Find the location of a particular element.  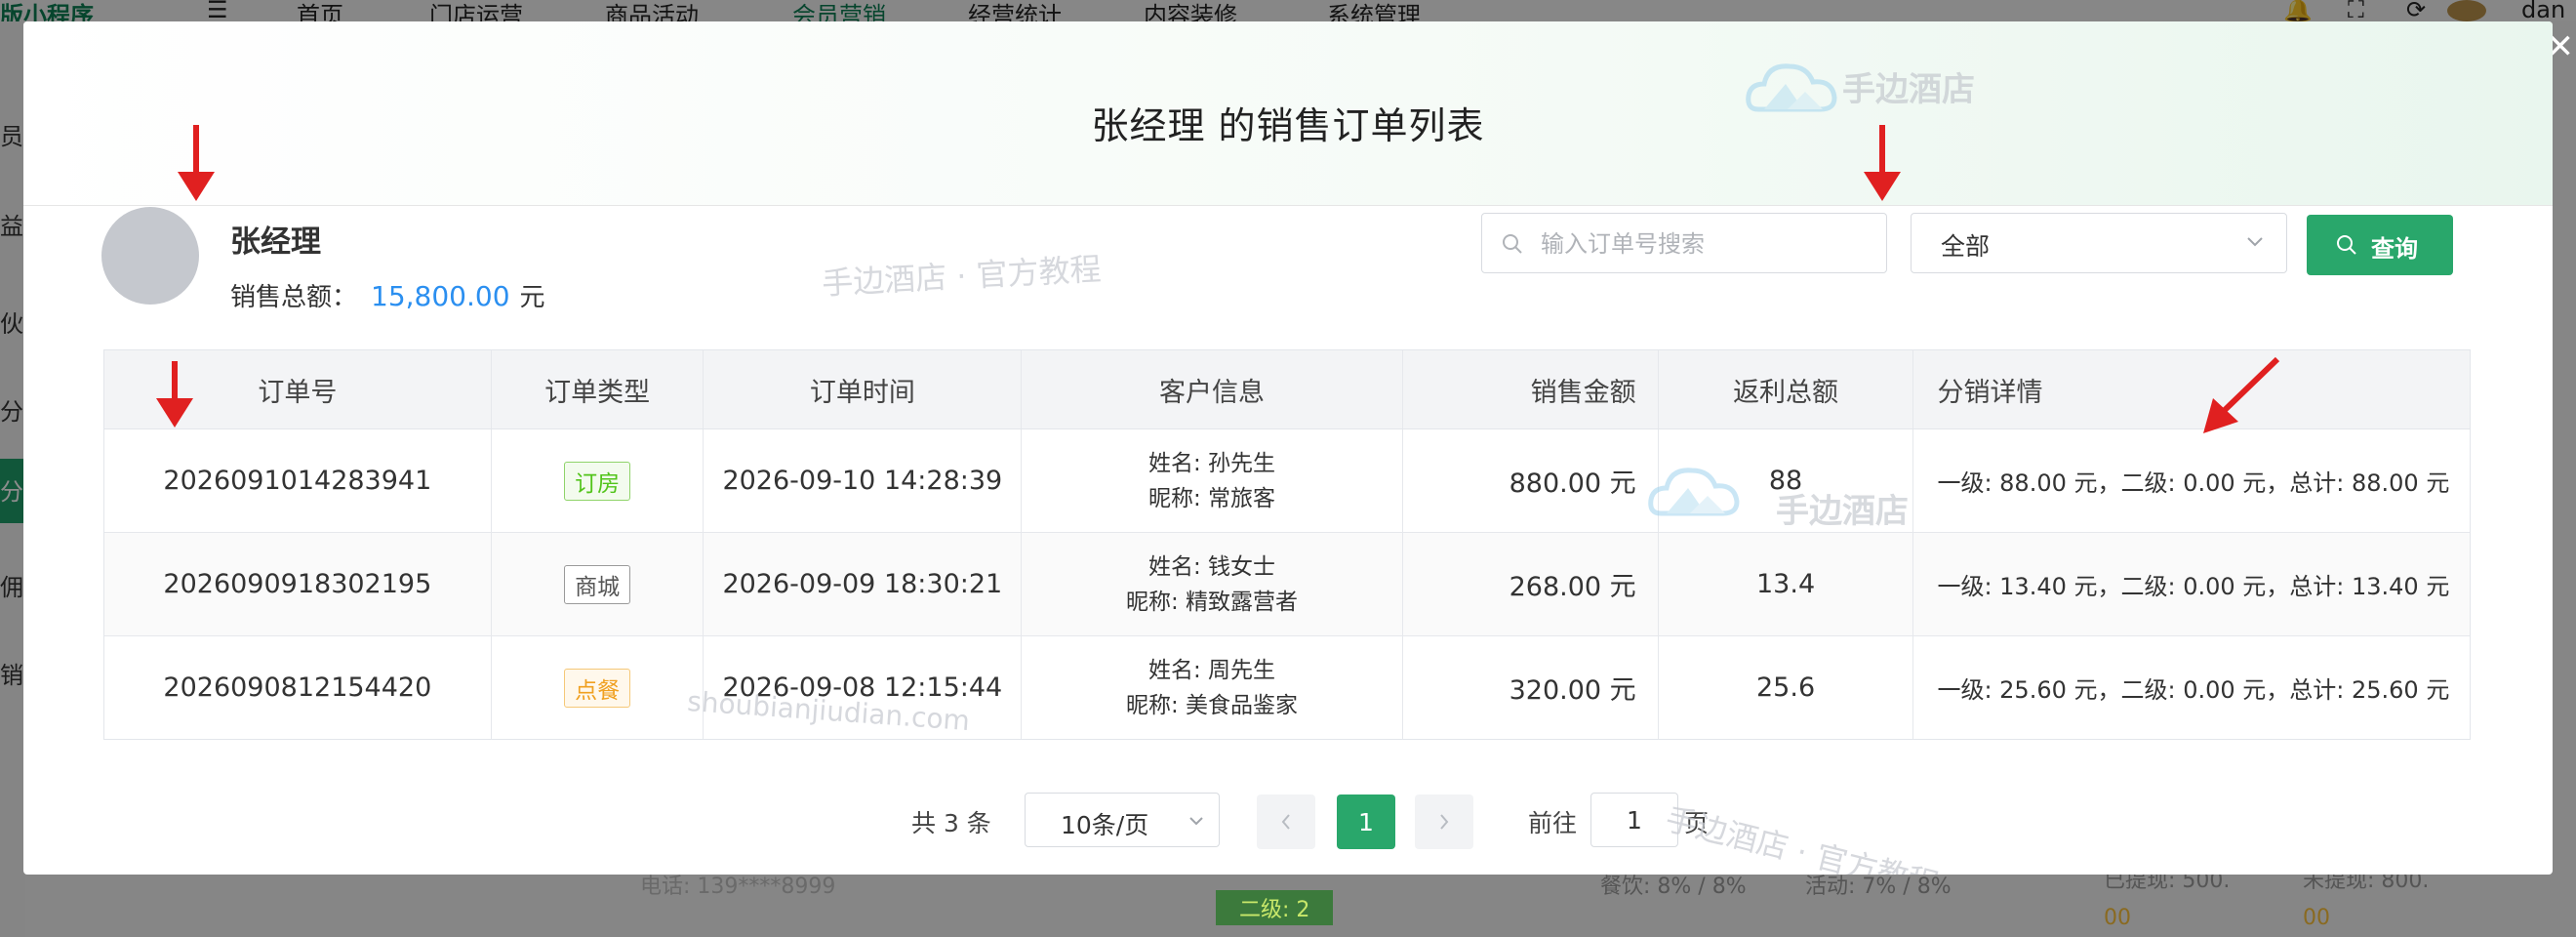

order-type-cell: 点餐 is located at coordinates (598, 687).